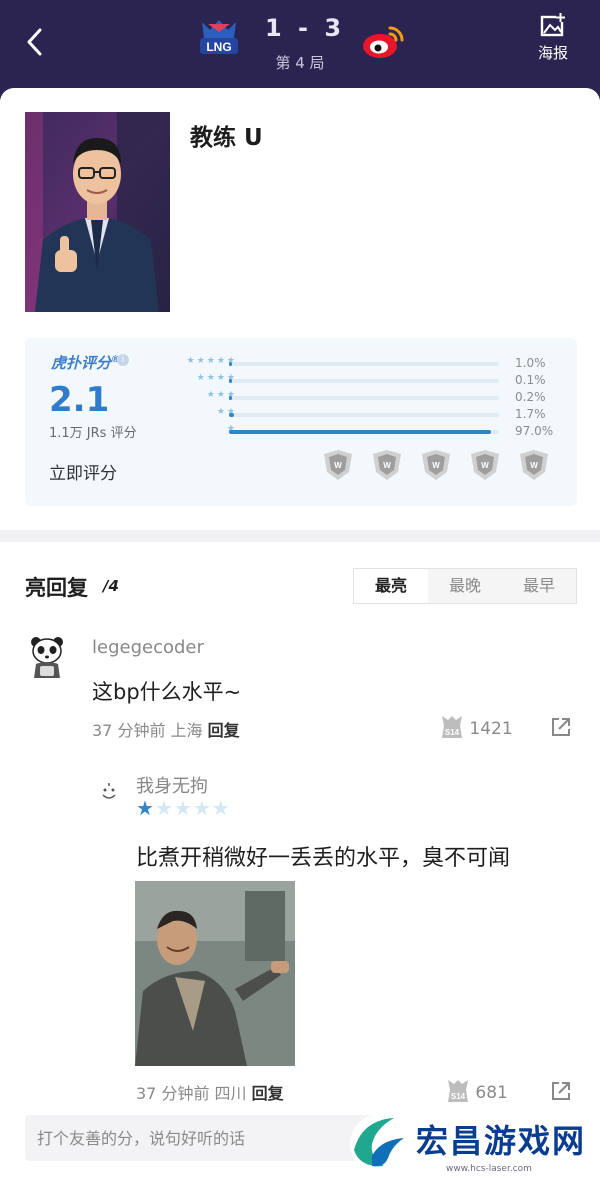 This screenshot has height=1184, width=600. I want to click on comment-time-location: 37 分钟前 上海, so click(147, 730).